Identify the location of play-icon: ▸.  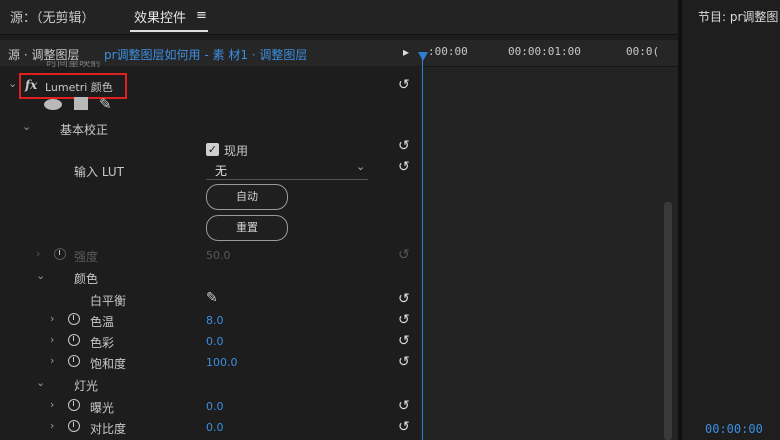
(406, 52).